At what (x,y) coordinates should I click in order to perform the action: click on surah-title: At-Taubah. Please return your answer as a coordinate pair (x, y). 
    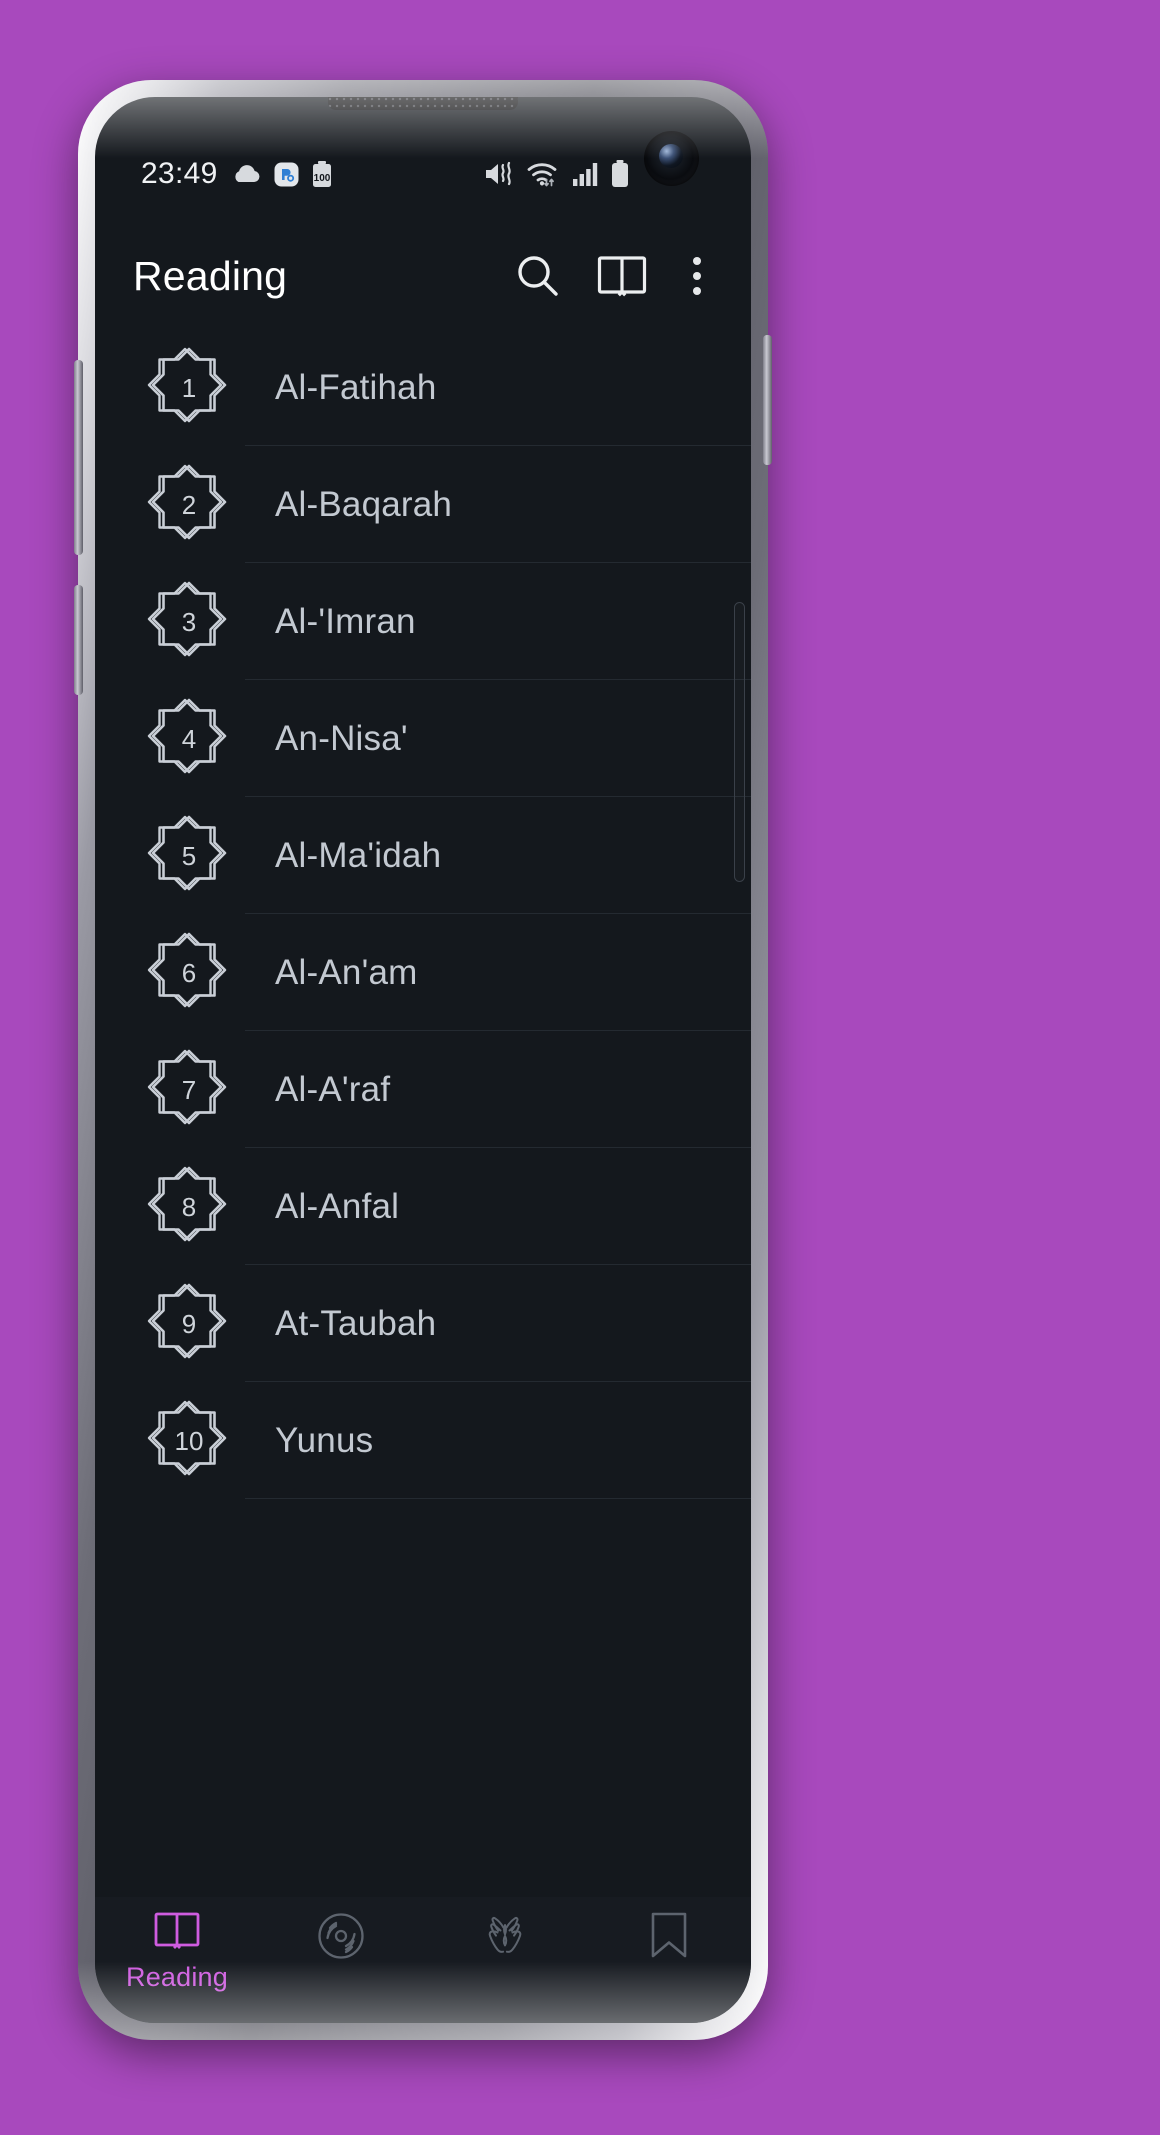
    Looking at the image, I should click on (356, 1323).